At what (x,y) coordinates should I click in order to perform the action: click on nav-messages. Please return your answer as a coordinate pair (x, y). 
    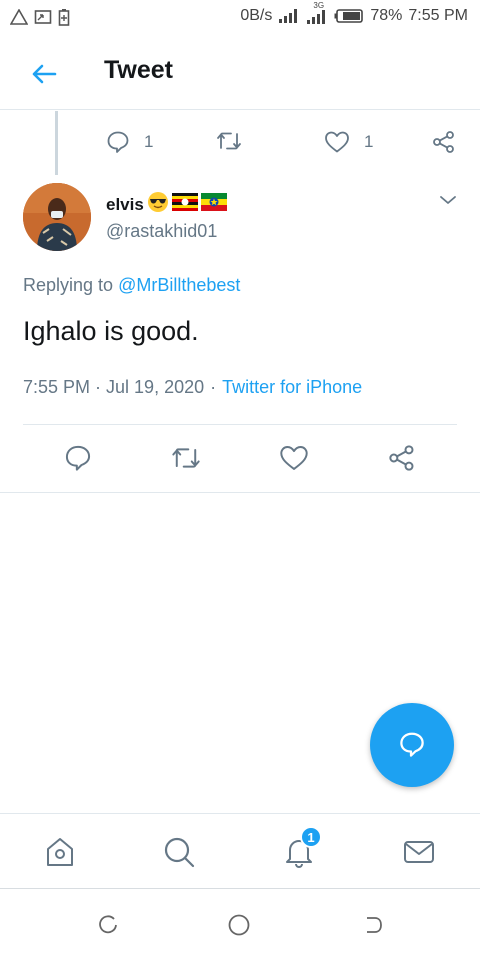
    Looking at the image, I should click on (419, 852).